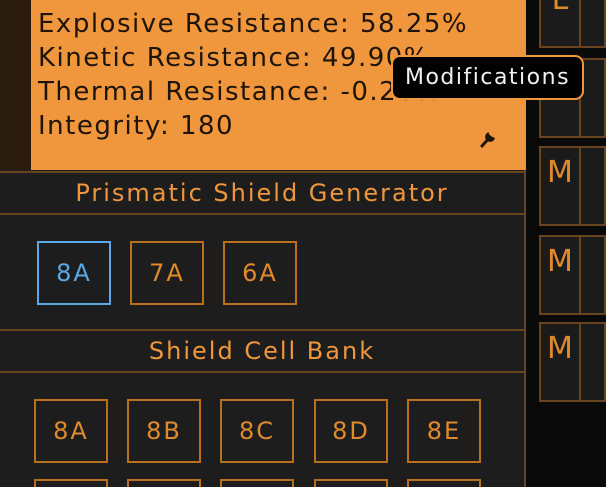  What do you see at coordinates (262, 193) in the screenshot?
I see `generator-section-title: Prismatic Shield Generator` at bounding box center [262, 193].